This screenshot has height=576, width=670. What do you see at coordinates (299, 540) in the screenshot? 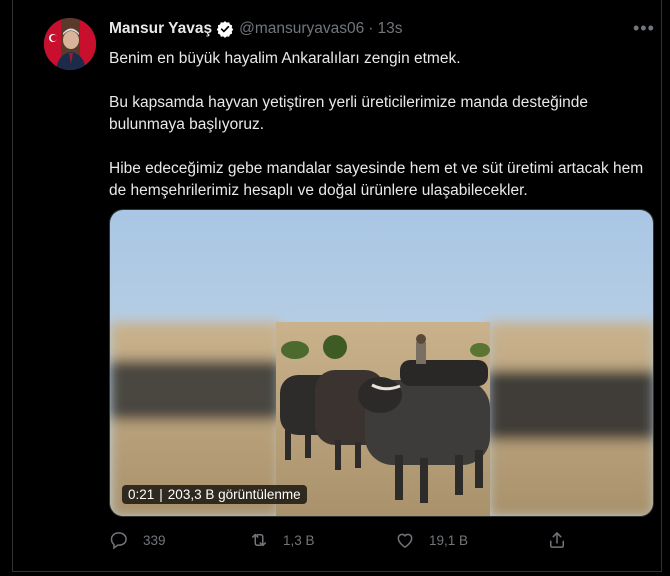
I see `retweet-count: 1,3 B` at bounding box center [299, 540].